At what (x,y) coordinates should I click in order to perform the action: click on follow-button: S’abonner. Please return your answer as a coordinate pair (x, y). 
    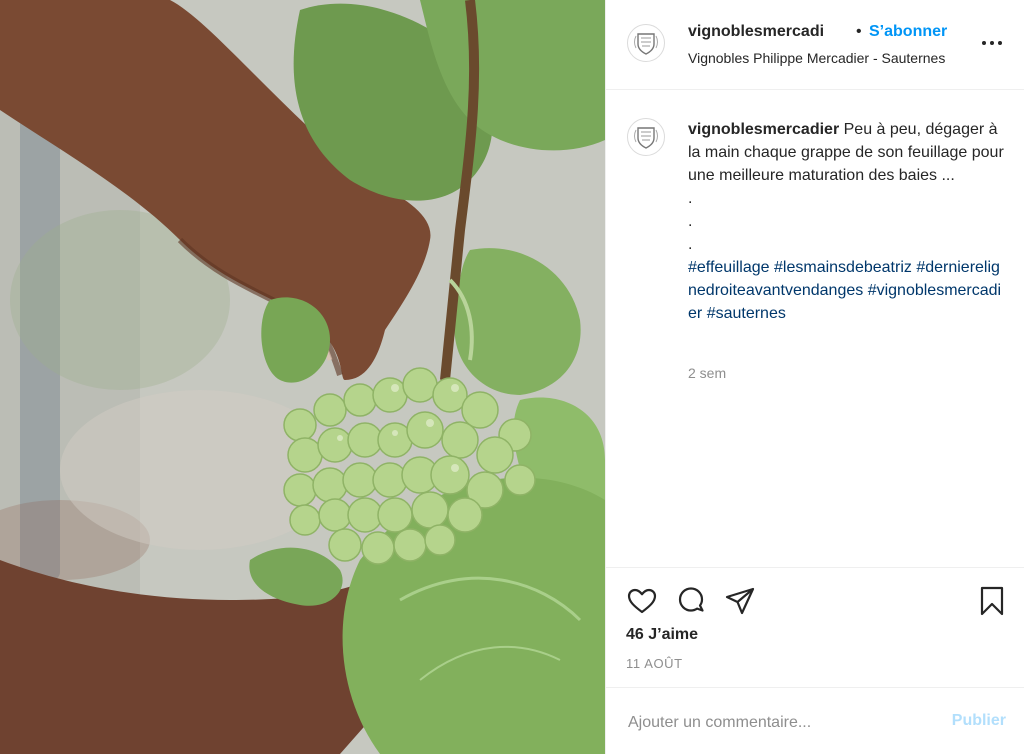
    Looking at the image, I should click on (908, 32).